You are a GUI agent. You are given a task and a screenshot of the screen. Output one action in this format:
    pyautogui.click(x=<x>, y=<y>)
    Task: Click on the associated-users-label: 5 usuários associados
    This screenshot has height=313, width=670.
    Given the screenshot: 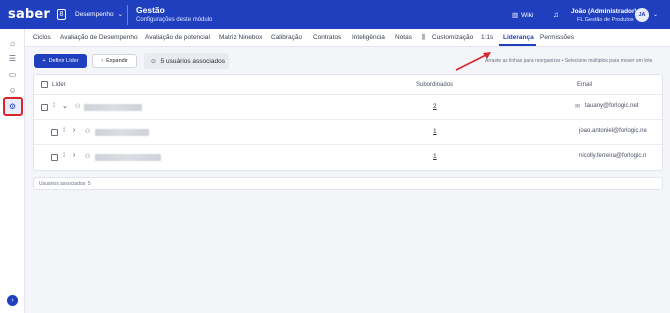 What is the action you would take?
    pyautogui.click(x=192, y=61)
    